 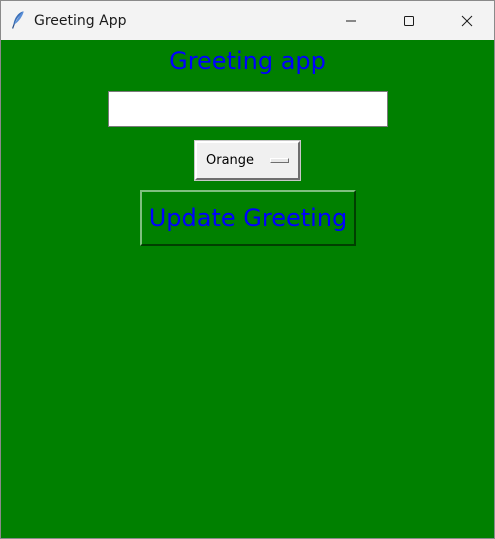 I want to click on minimize-icon, so click(x=351, y=21).